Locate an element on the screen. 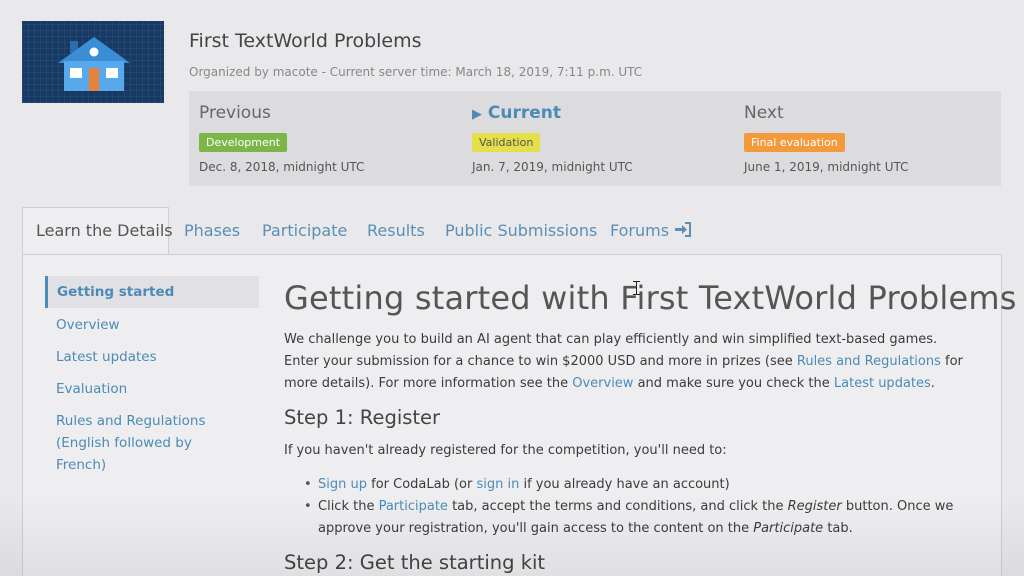  tab-public-submissions: Public Submissions is located at coordinates (521, 230).